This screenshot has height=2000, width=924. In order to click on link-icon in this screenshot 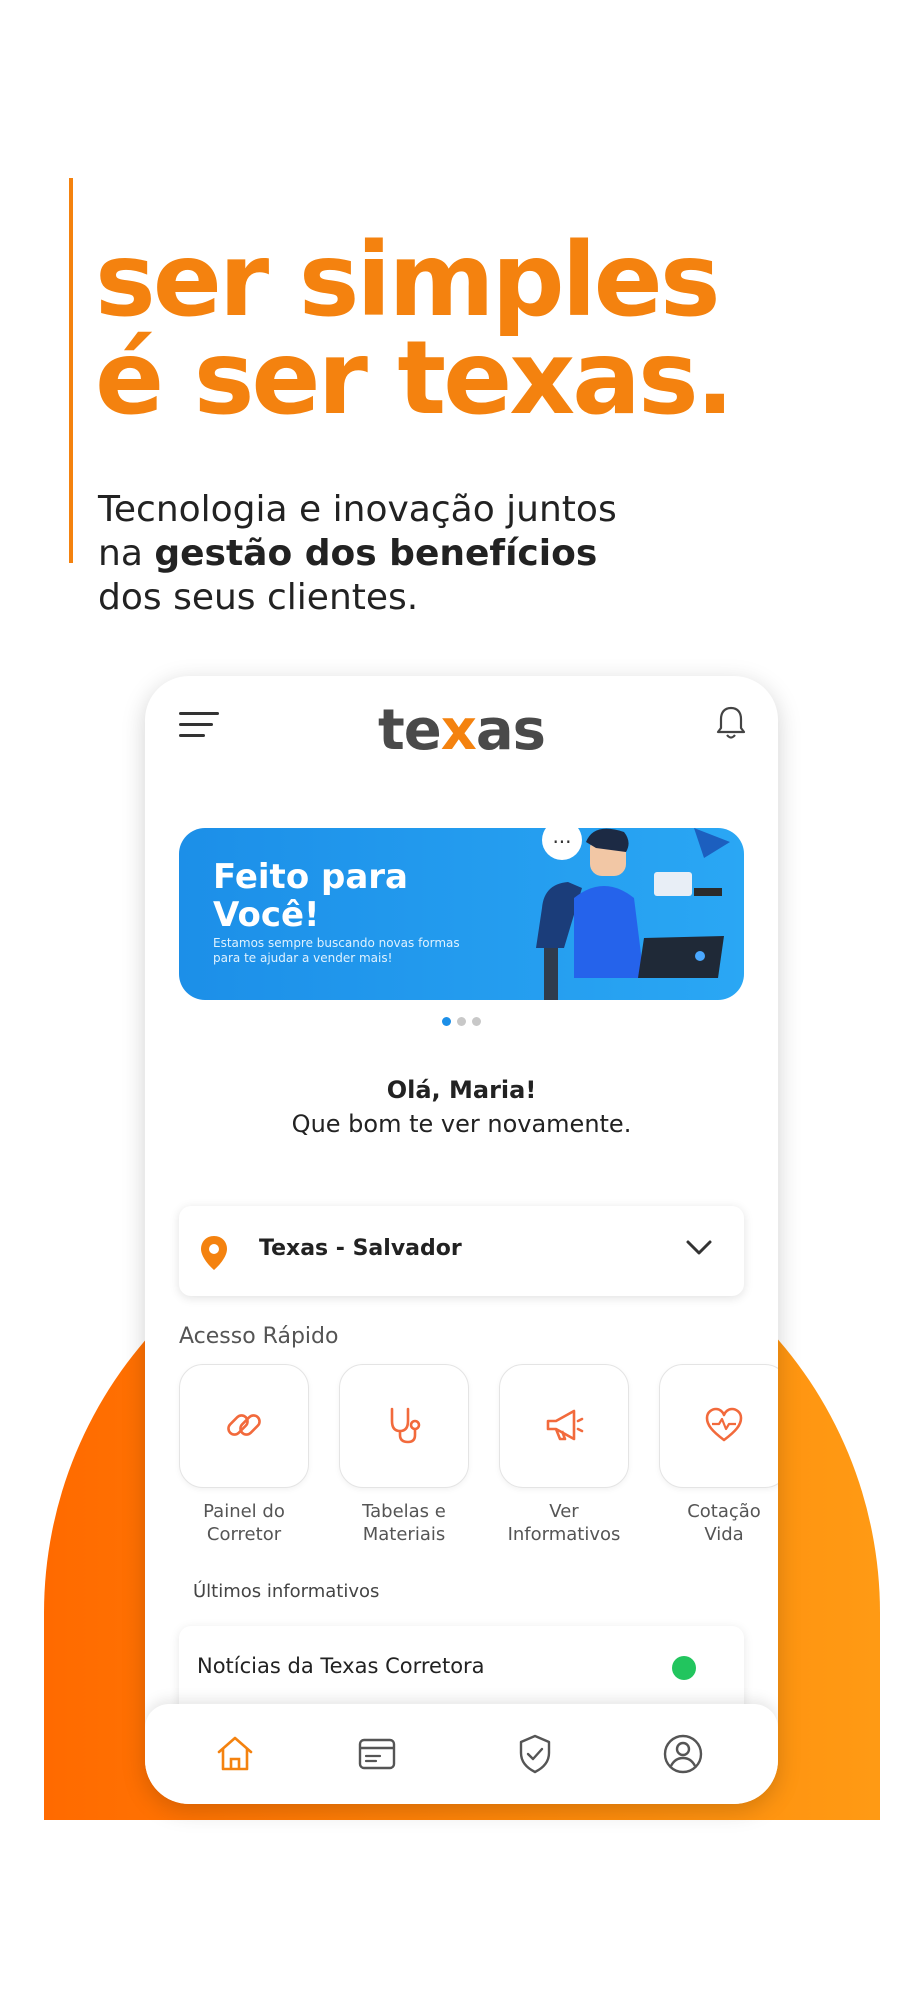, I will do `click(244, 1425)`.